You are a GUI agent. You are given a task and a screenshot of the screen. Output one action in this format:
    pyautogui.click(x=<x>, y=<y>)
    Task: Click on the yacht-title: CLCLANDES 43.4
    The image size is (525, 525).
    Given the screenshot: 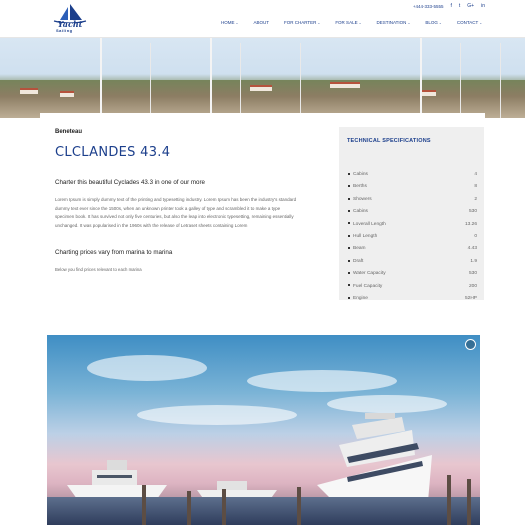 What is the action you would take?
    pyautogui.click(x=113, y=152)
    